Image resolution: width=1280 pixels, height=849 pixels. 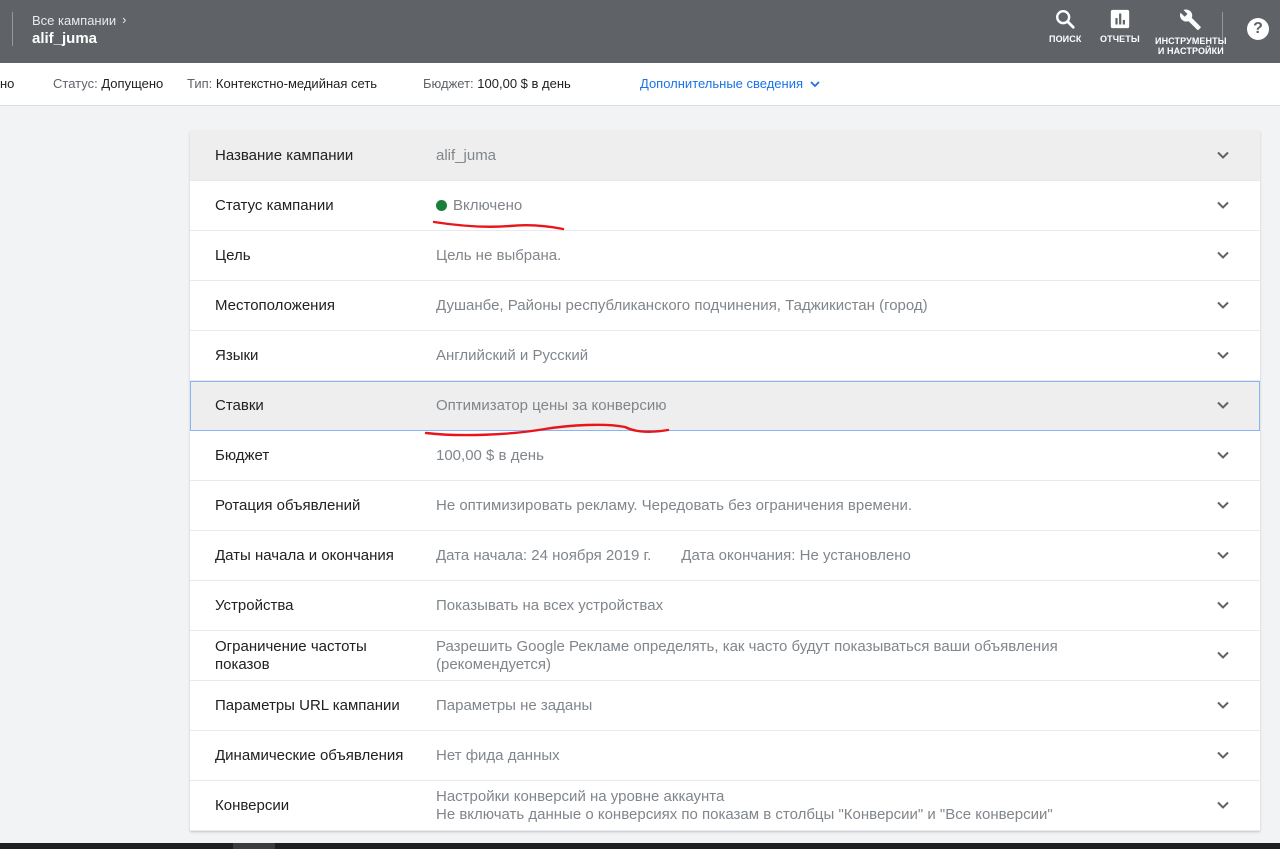 What do you see at coordinates (296, 83) in the screenshot?
I see `type-value: Контекстно-медийная сеть` at bounding box center [296, 83].